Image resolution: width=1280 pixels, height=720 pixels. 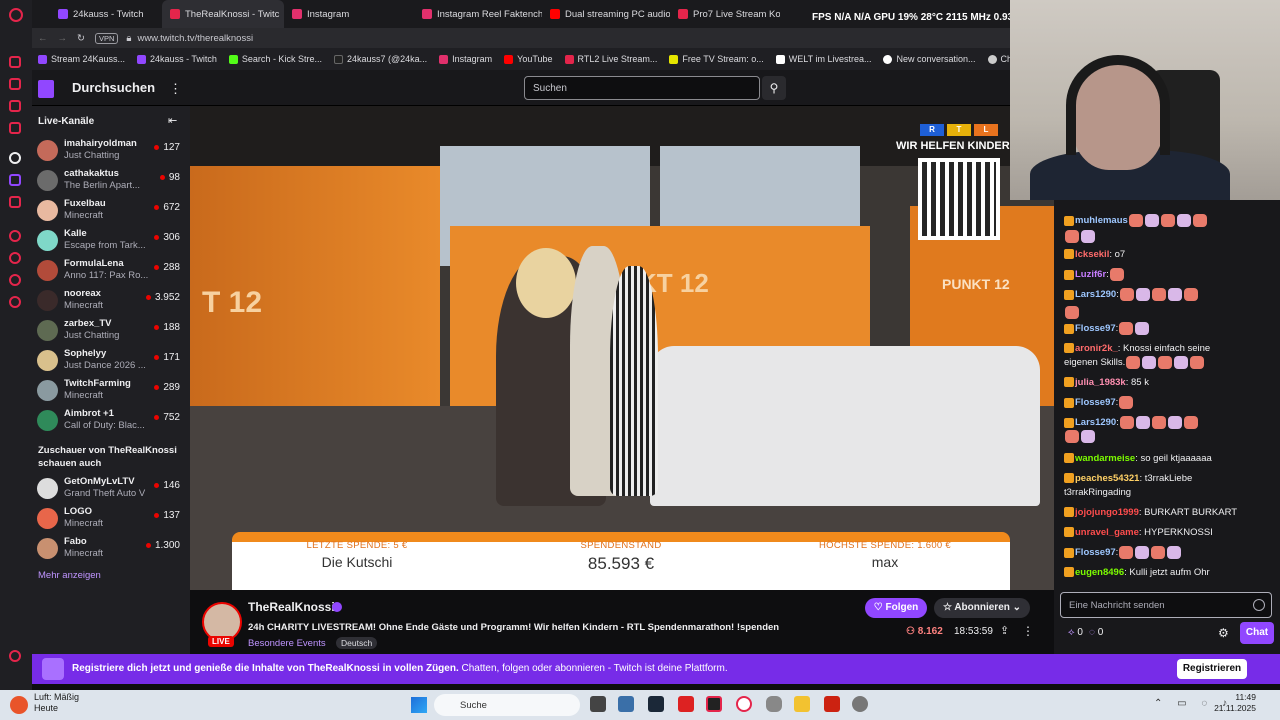 I want to click on sidebar-channel: nooreax Minecraft 3.952, so click(x=111, y=301).